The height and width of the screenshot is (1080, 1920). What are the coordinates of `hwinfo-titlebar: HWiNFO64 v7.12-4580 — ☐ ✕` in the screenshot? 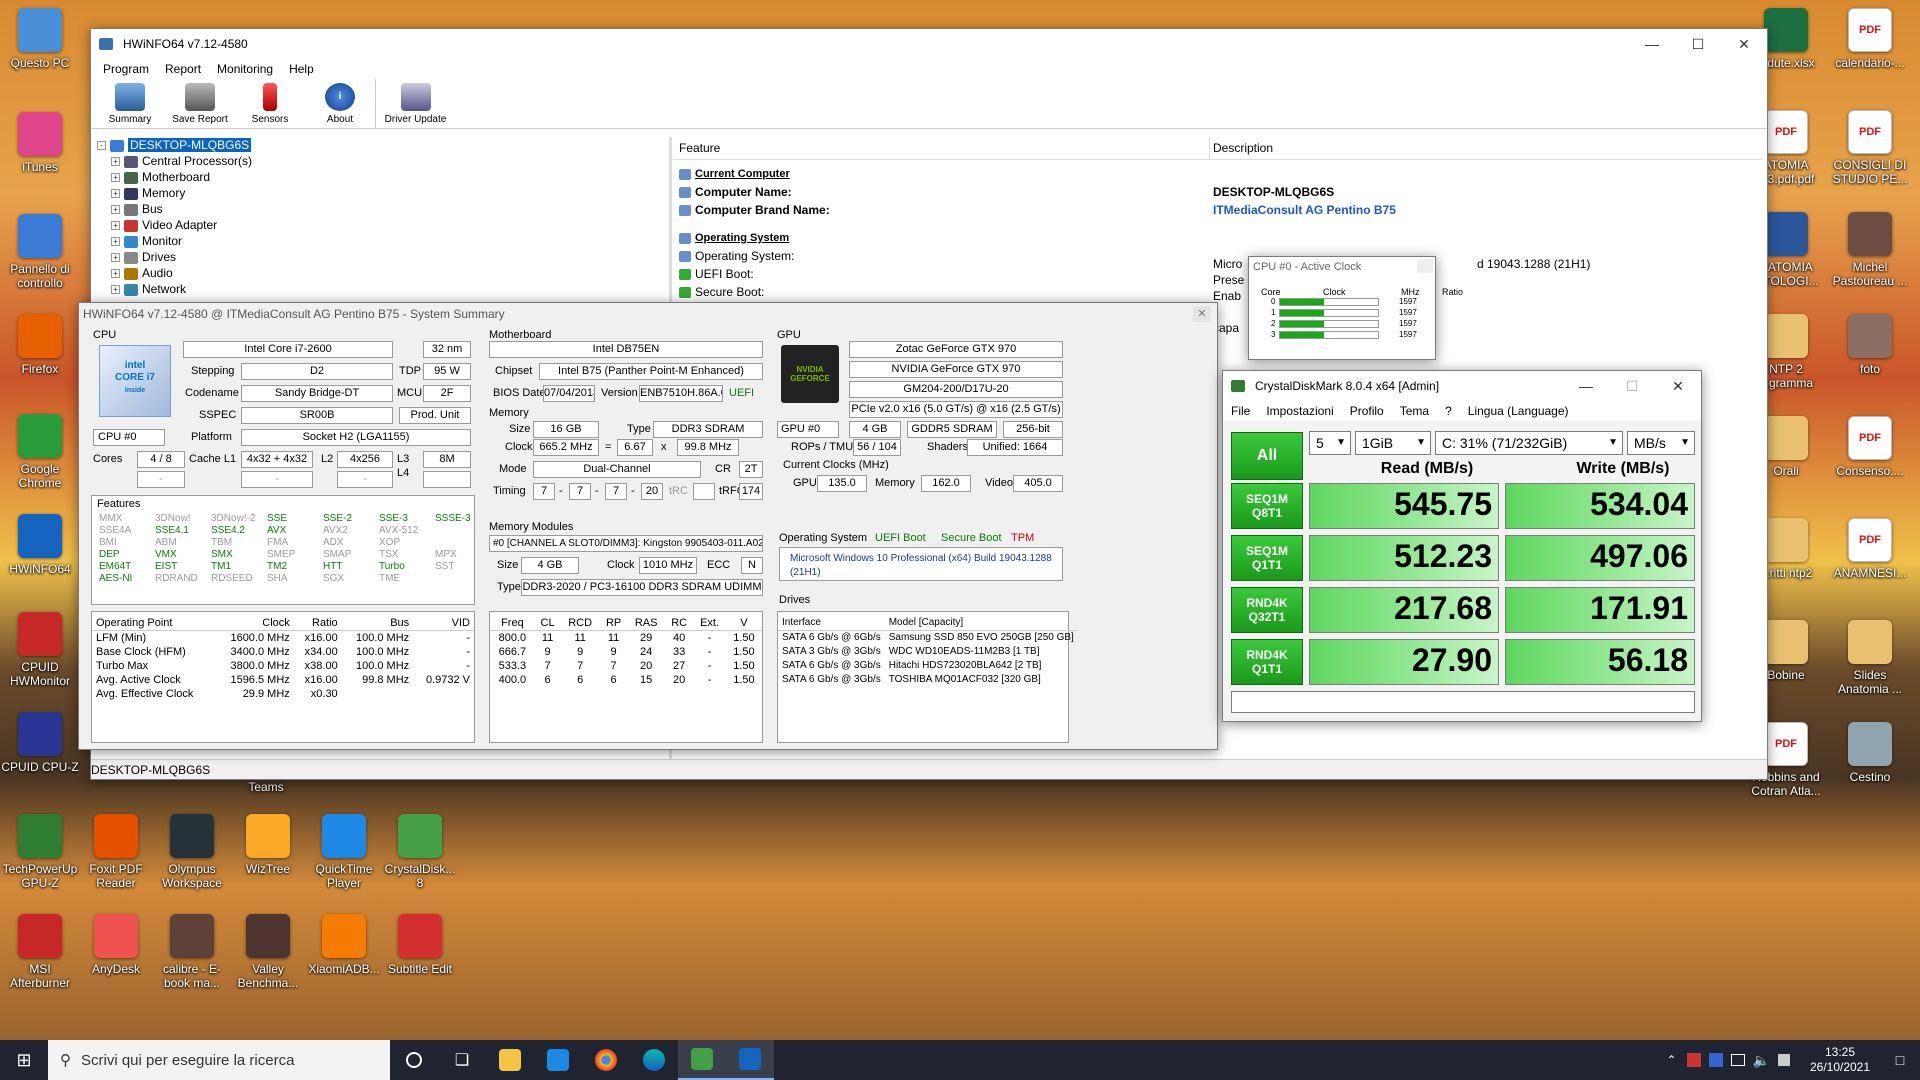 It's located at (929, 44).